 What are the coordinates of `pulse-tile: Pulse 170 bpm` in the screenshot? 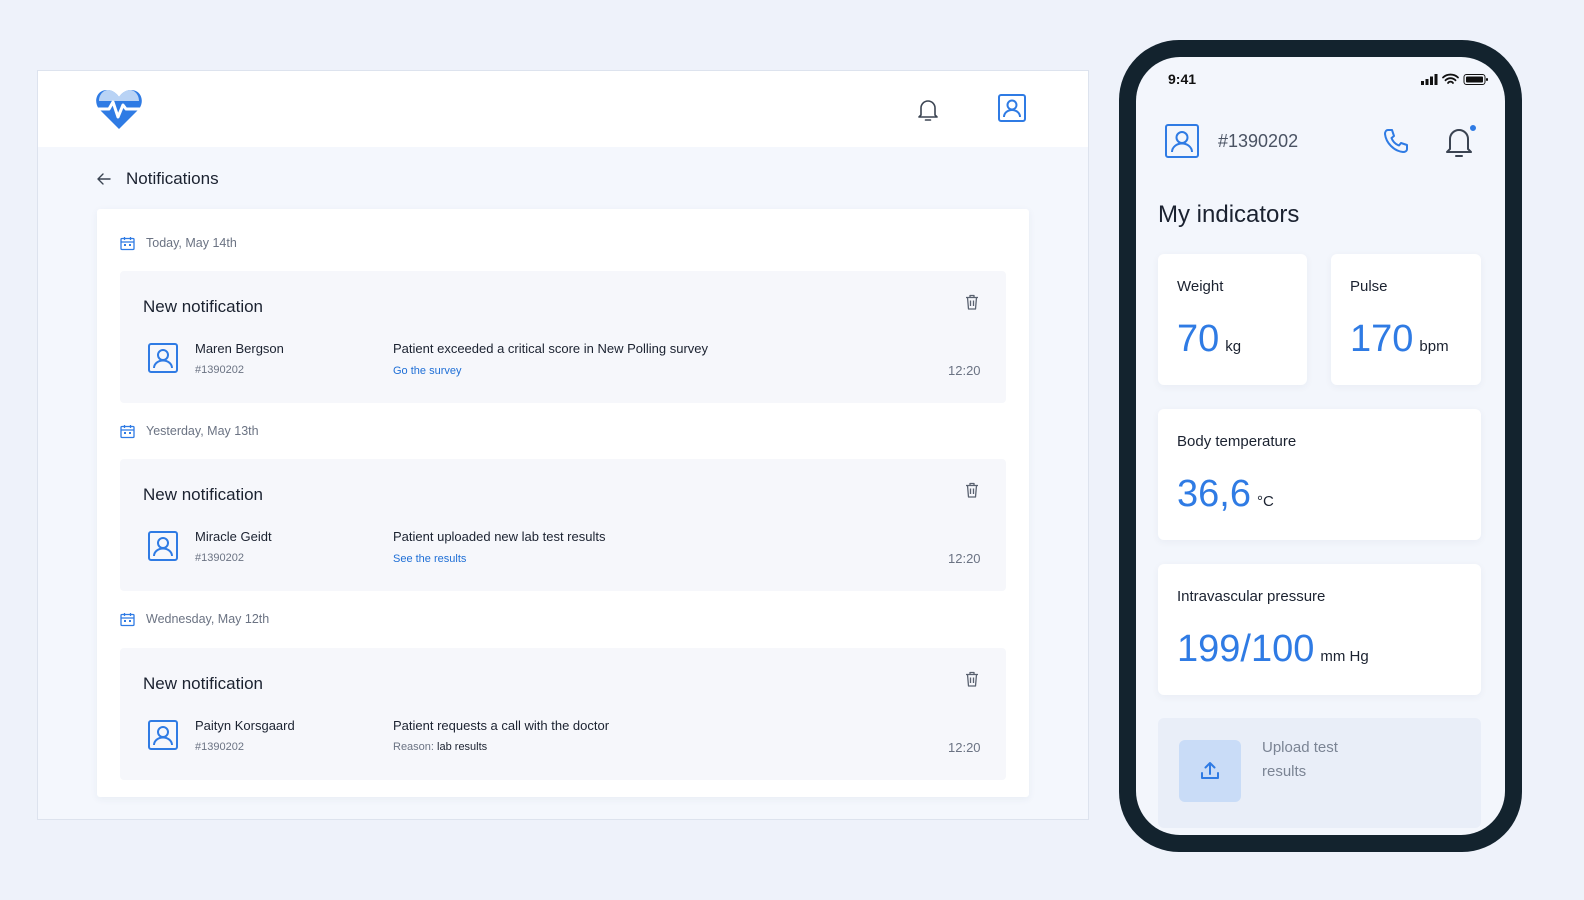 It's located at (1406, 319).